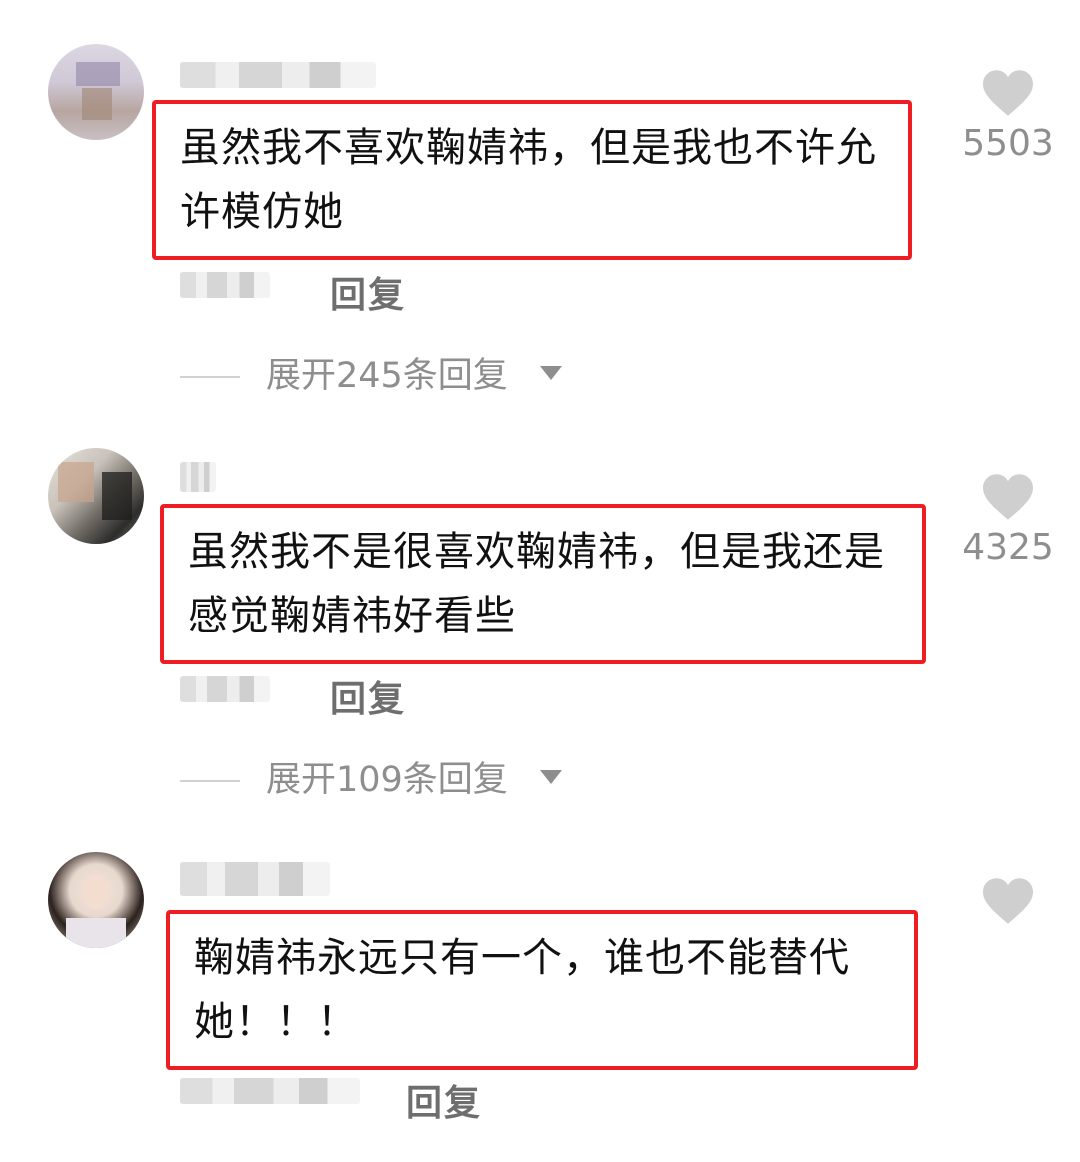  Describe the element at coordinates (1008, 117) in the screenshot. I see `like-button: 5503` at that location.